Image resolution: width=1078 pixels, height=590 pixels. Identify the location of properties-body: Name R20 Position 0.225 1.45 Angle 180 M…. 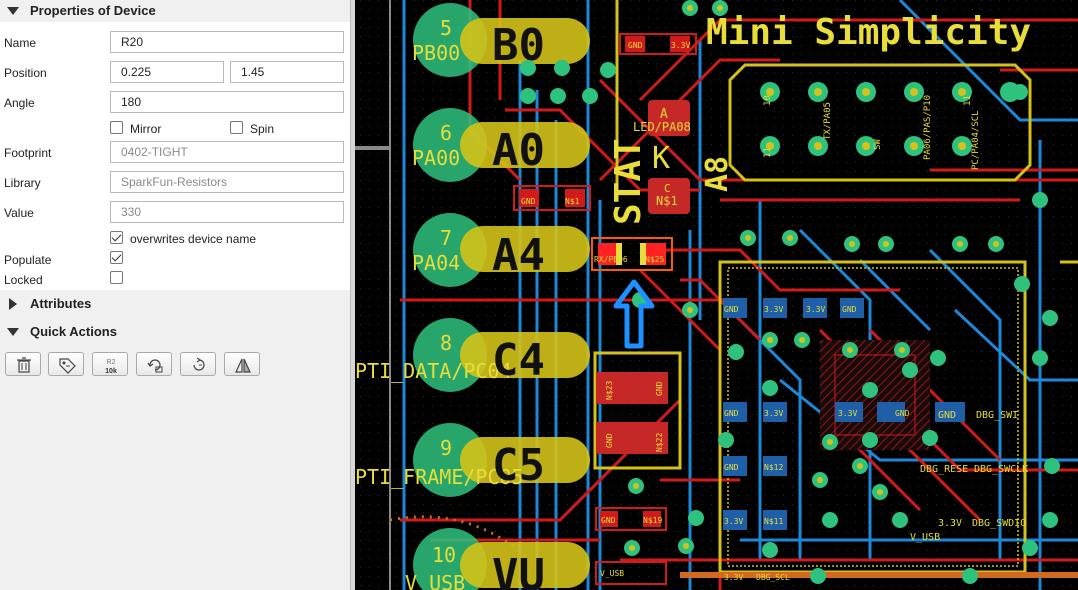
(175, 156).